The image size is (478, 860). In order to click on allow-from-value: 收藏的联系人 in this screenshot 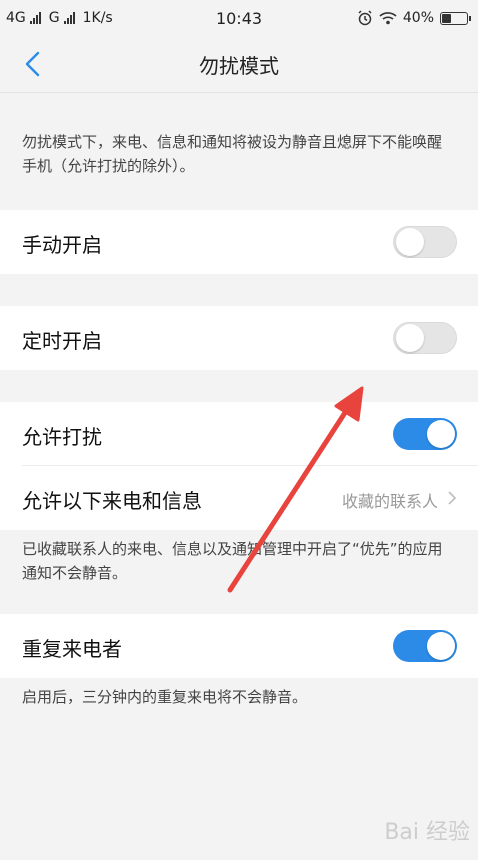, I will do `click(389, 501)`.